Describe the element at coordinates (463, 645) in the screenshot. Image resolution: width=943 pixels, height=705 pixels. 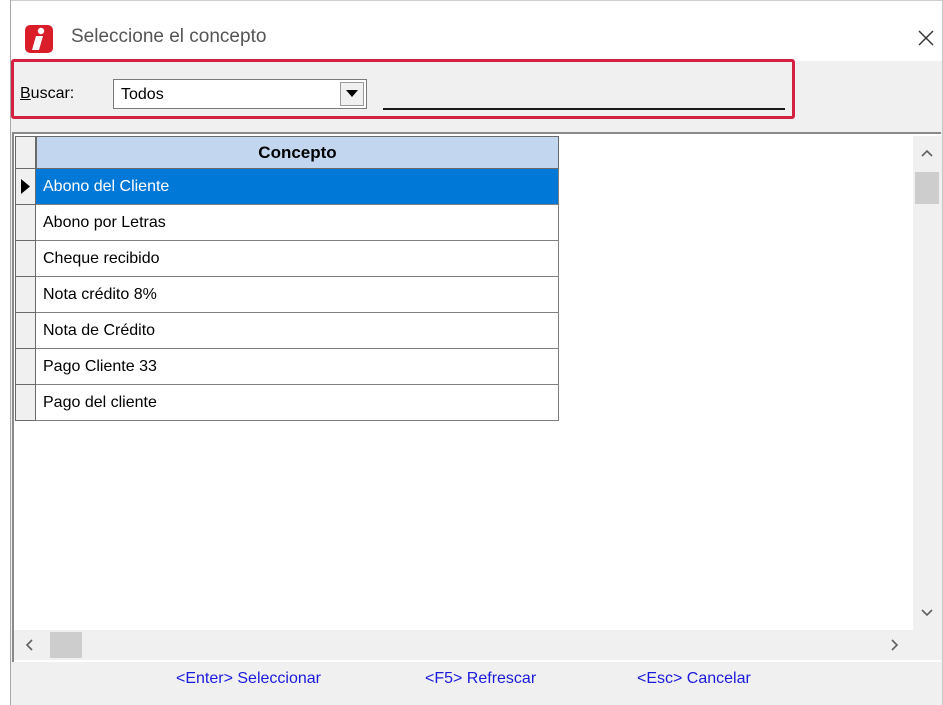
I see `horizontal-scrollbar` at that location.